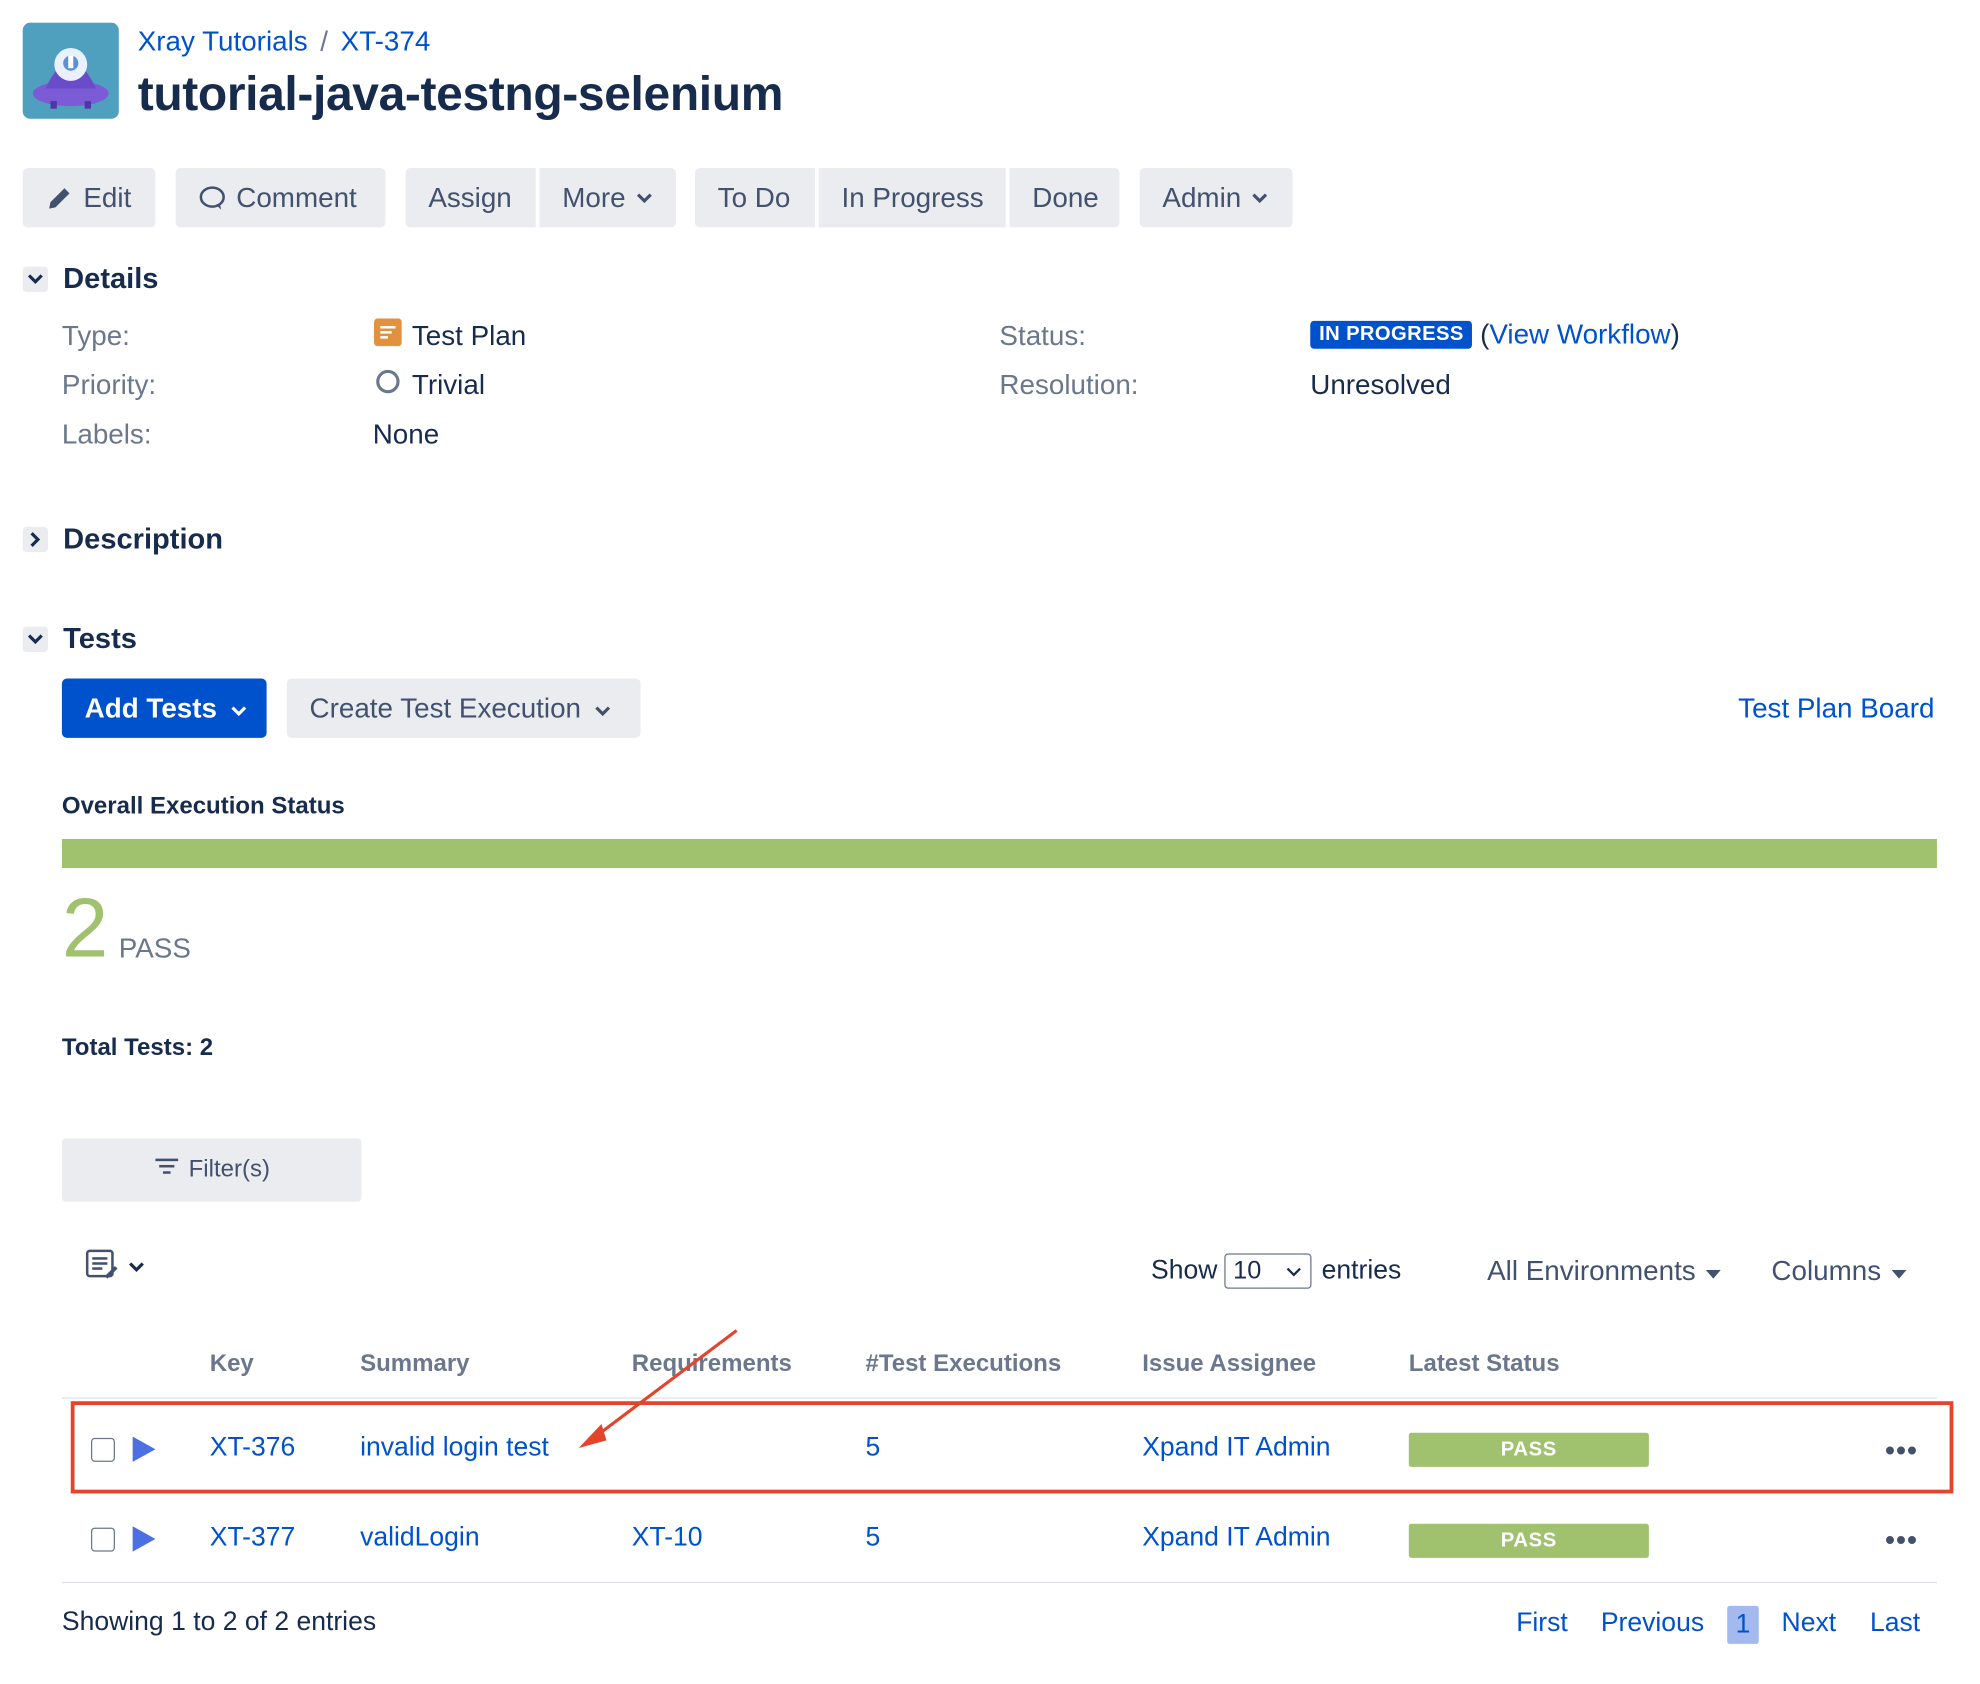  Describe the element at coordinates (253, 1538) in the screenshot. I see `row-key-link: XT-377` at that location.